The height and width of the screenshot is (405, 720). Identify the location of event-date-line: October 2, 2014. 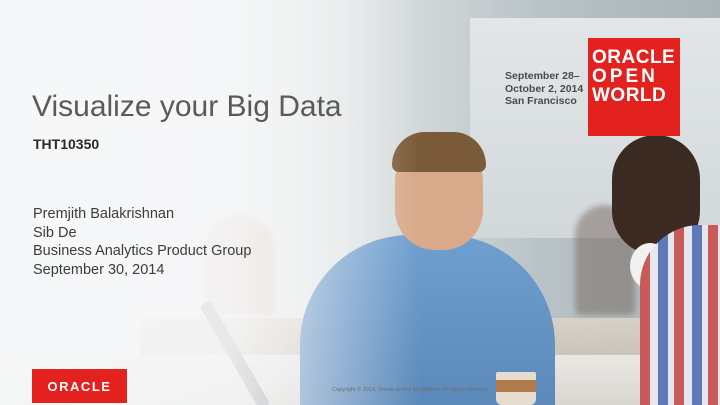
(544, 88).